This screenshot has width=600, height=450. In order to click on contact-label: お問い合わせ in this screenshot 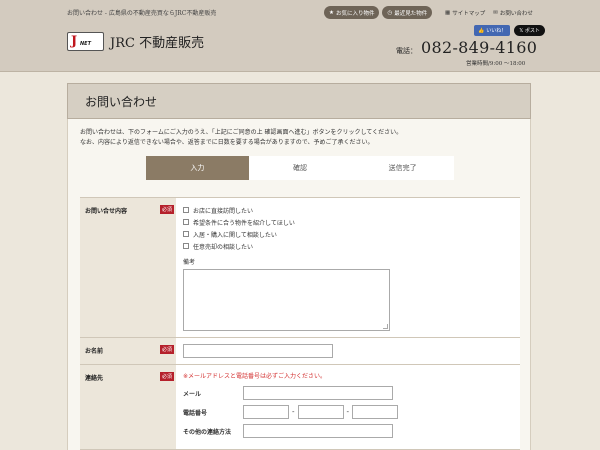, I will do `click(516, 14)`.